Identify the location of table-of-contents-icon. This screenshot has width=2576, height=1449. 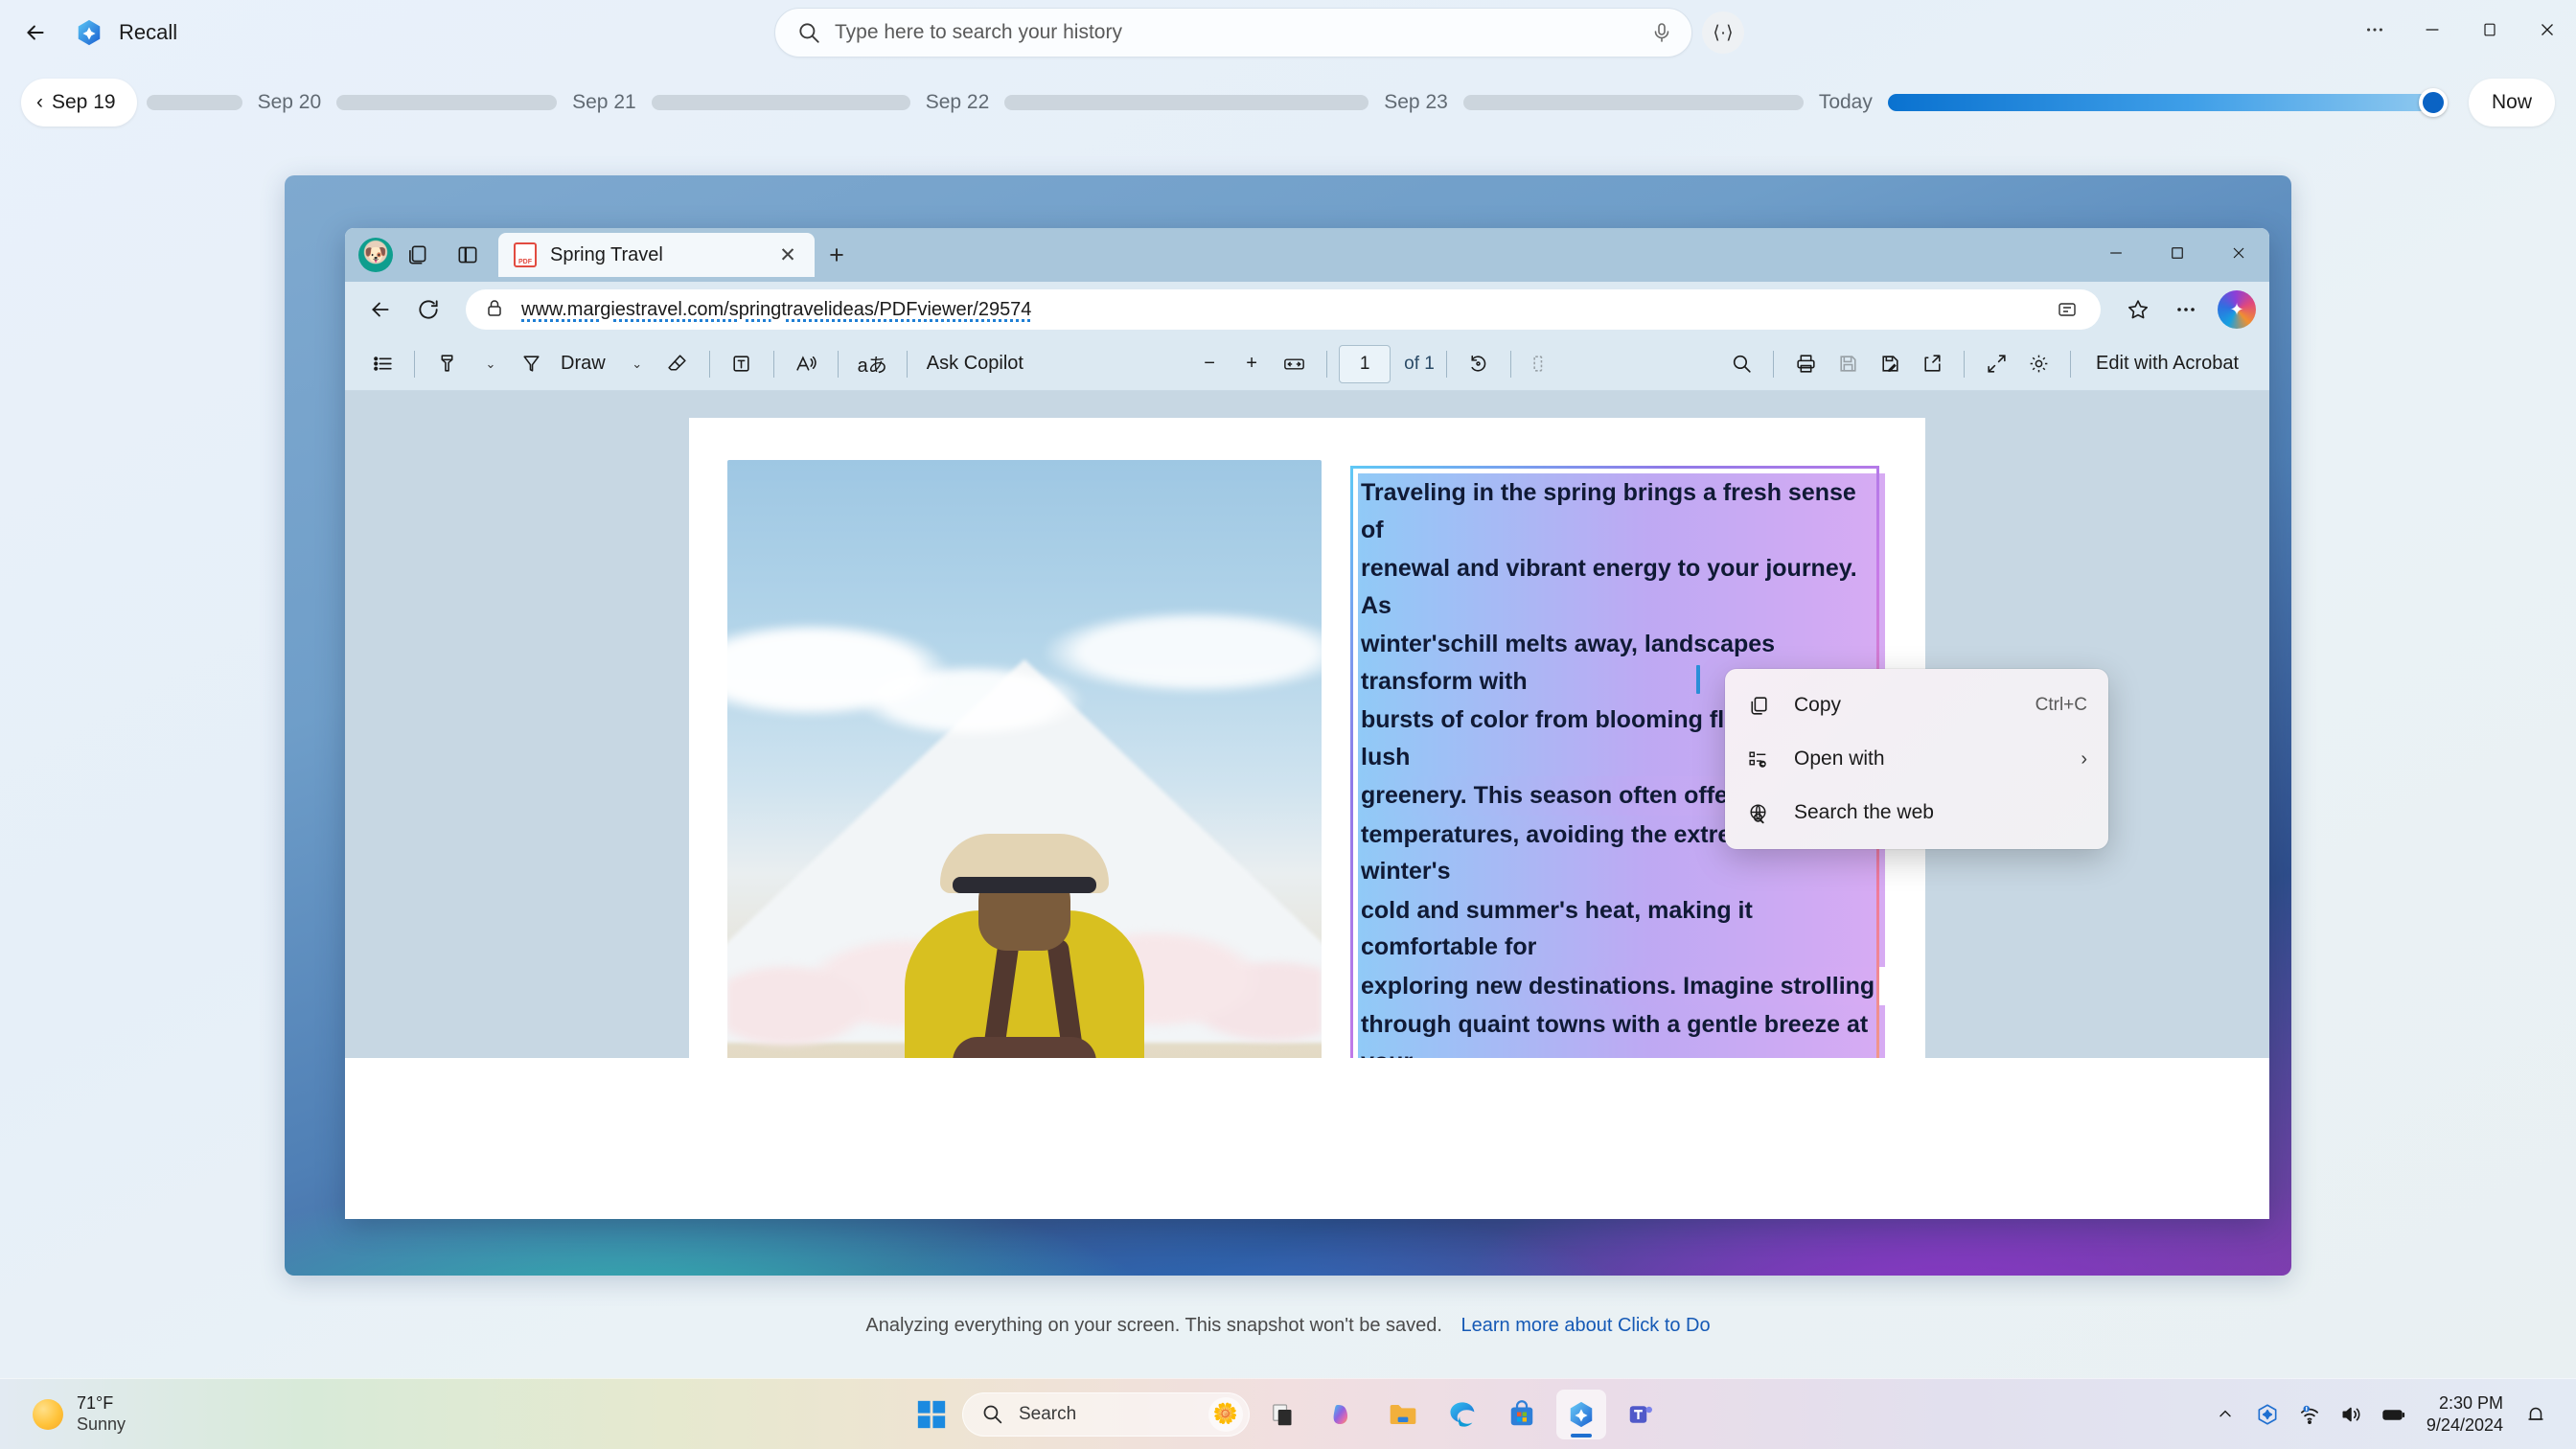
(382, 364).